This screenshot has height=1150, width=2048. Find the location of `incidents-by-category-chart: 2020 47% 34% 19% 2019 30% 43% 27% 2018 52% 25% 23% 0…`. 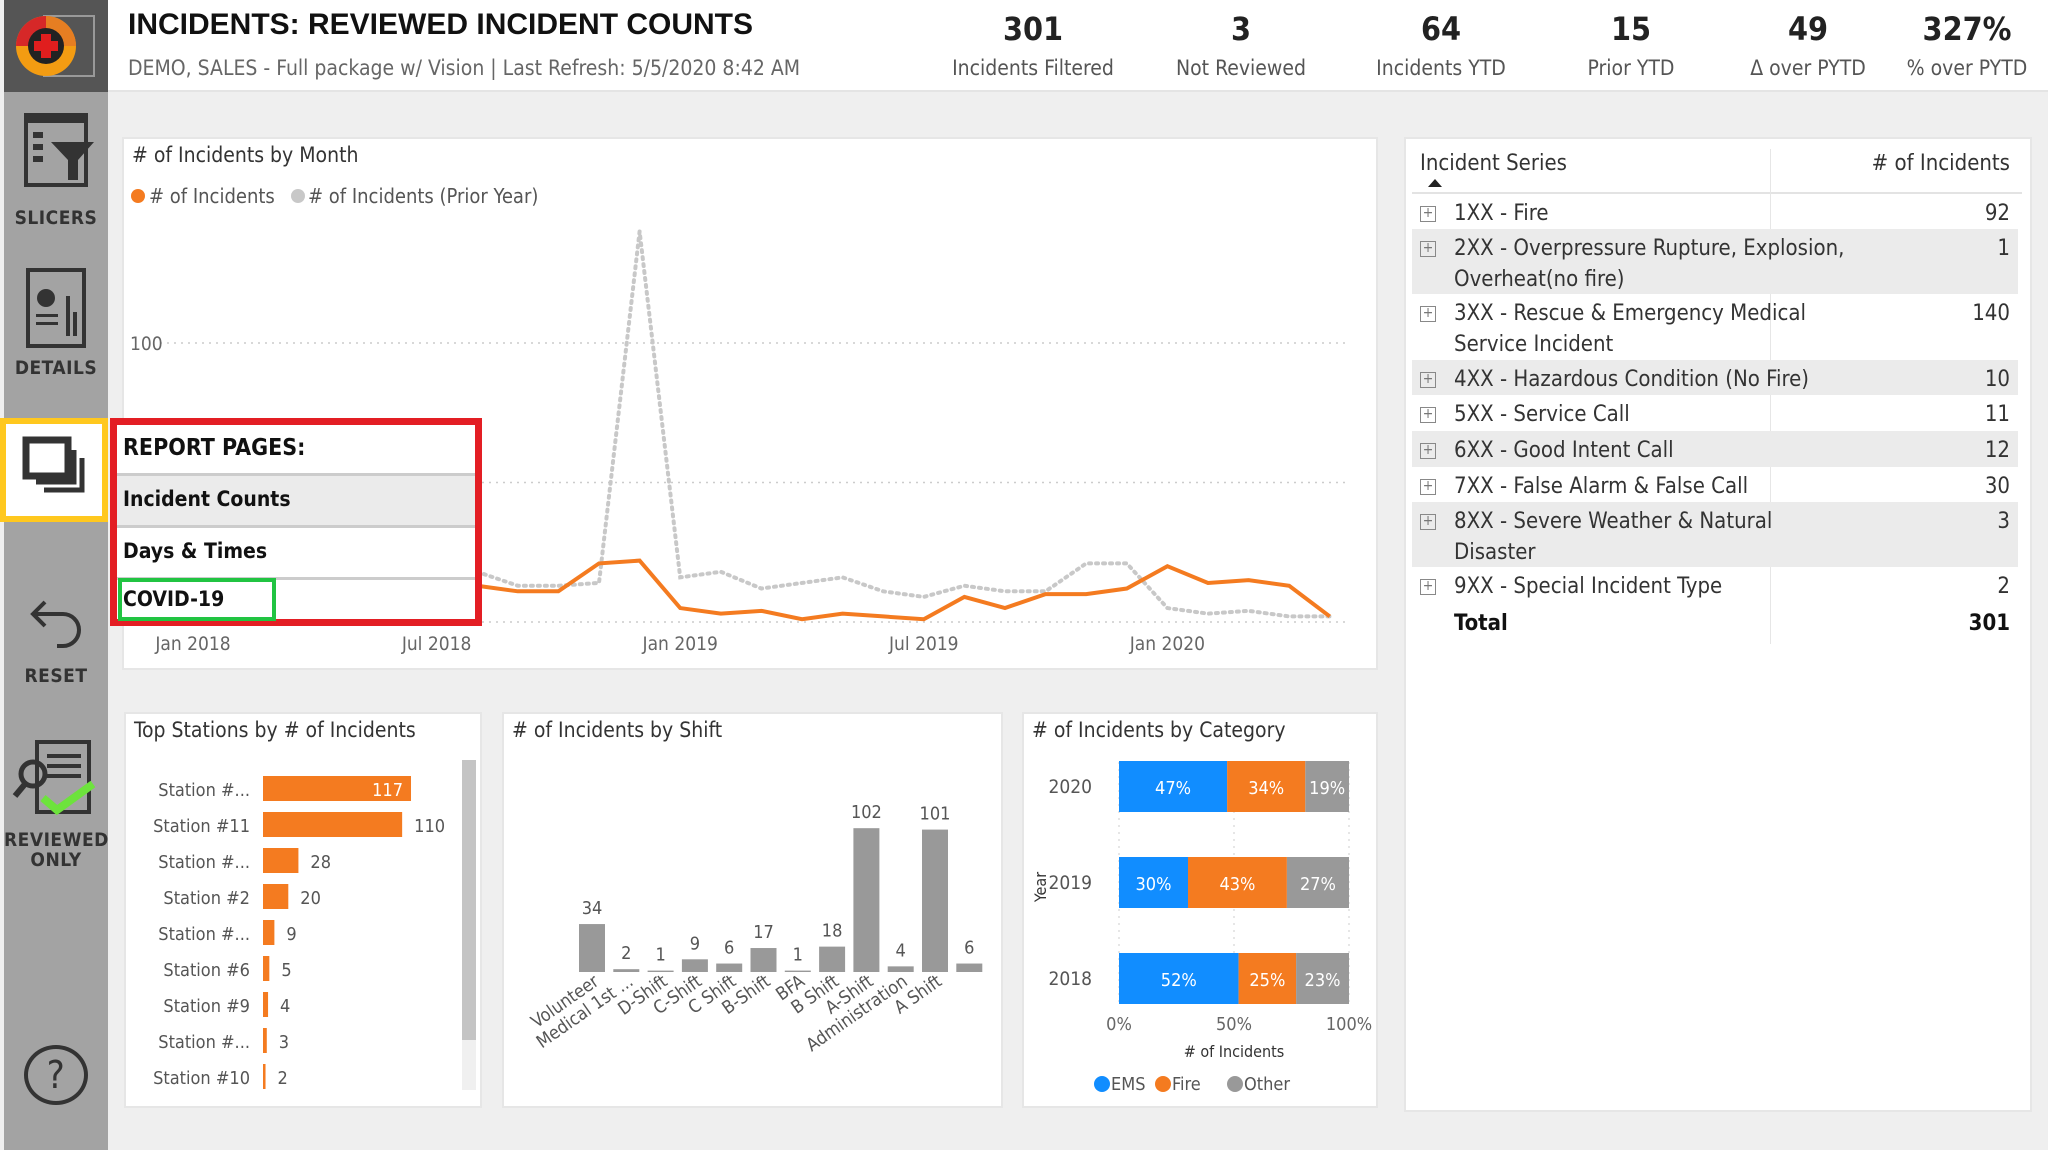

incidents-by-category-chart: 2020 47% 34% 19% 2019 30% 43% 27% 2018 52% 25% 23% 0… is located at coordinates (1201, 928).